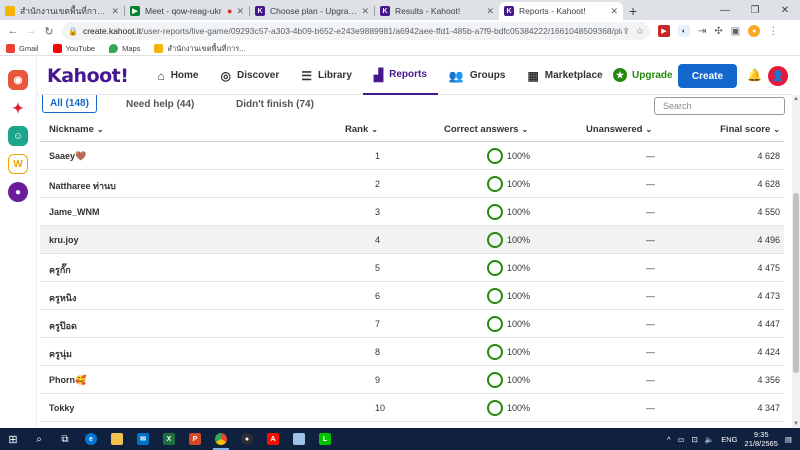  Describe the element at coordinates (695, 439) in the screenshot. I see `network-icon: ⊡` at that location.